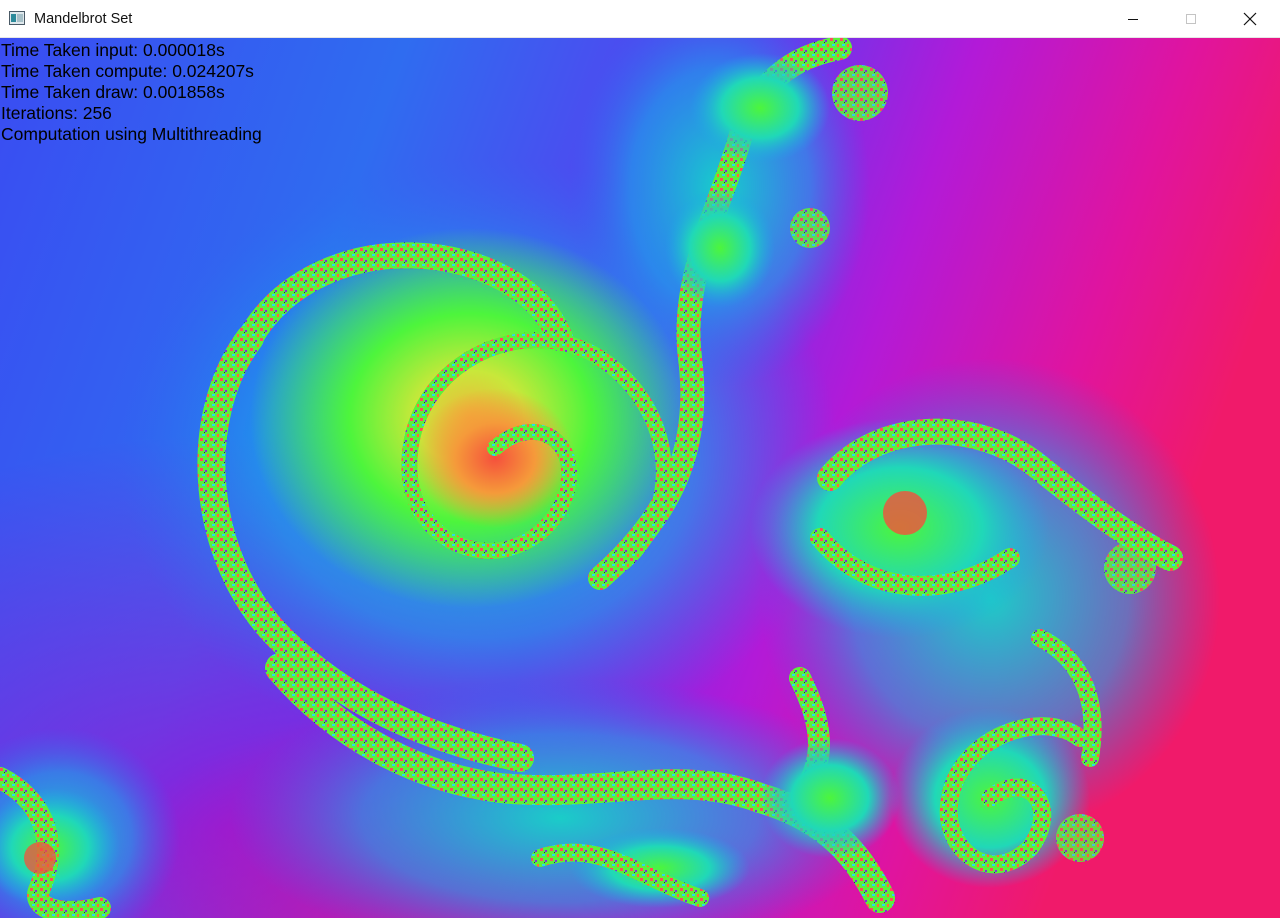 The height and width of the screenshot is (920, 1280). What do you see at coordinates (17, 18) in the screenshot?
I see `app-window-icon` at bounding box center [17, 18].